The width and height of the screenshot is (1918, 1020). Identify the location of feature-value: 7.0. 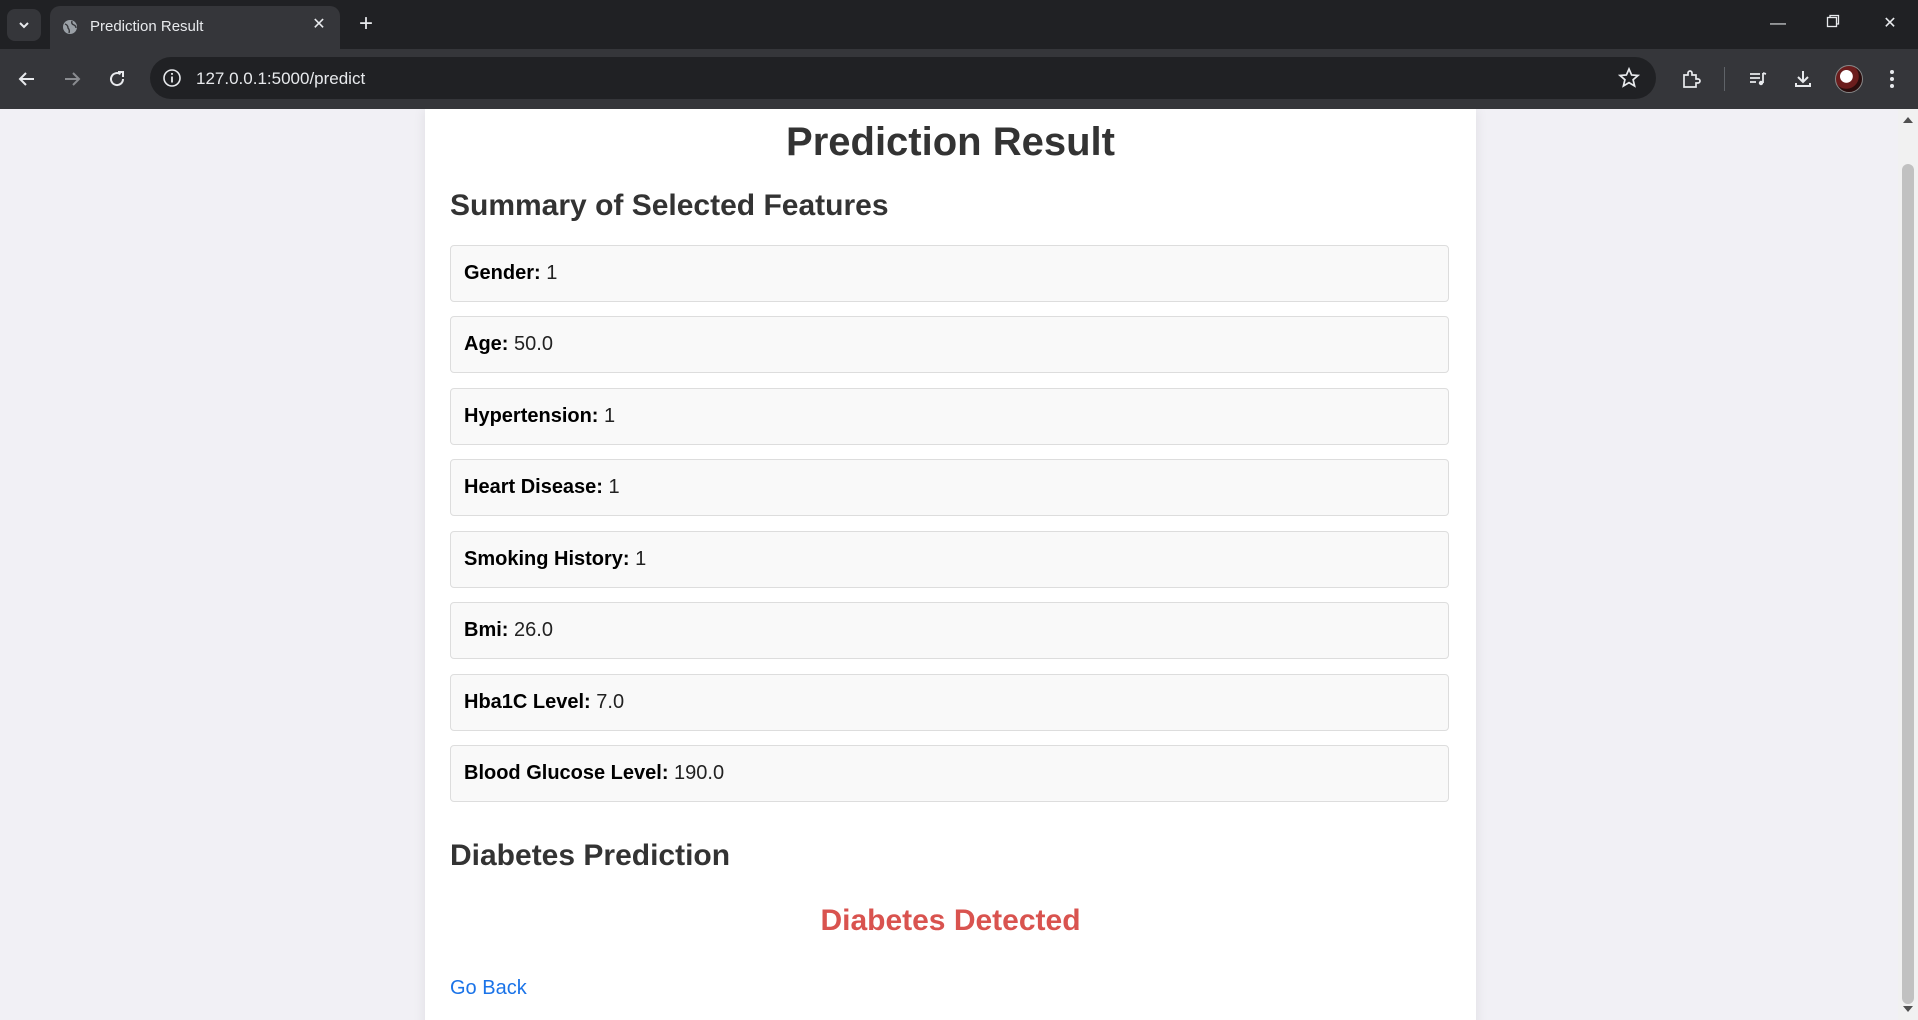
(610, 702).